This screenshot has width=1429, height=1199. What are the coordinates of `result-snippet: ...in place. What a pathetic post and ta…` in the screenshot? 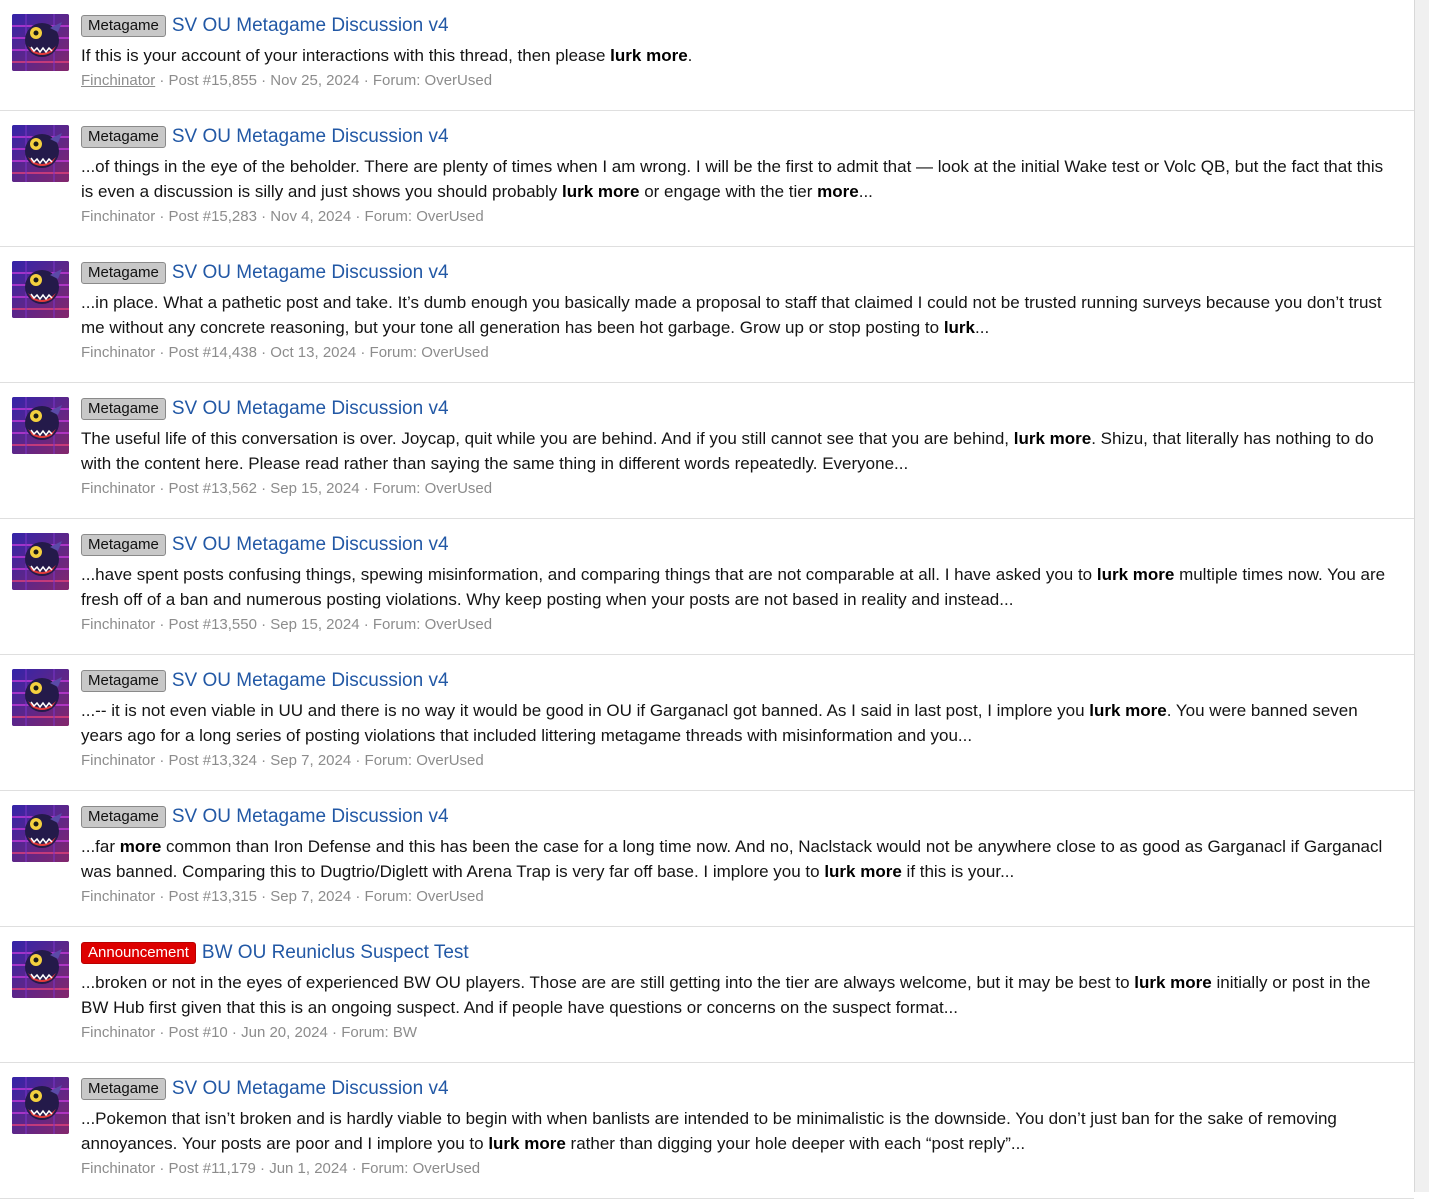 It's located at (740, 315).